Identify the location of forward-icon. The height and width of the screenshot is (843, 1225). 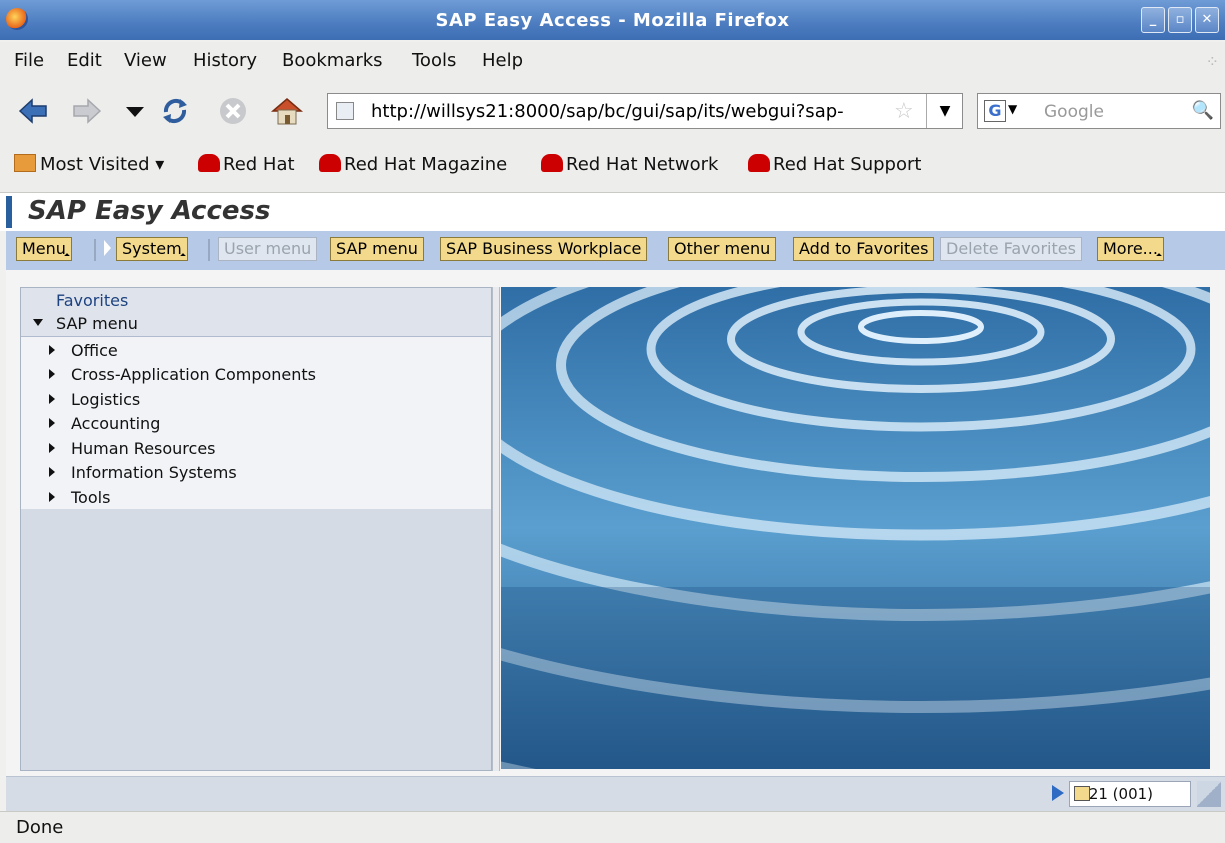
(87, 111).